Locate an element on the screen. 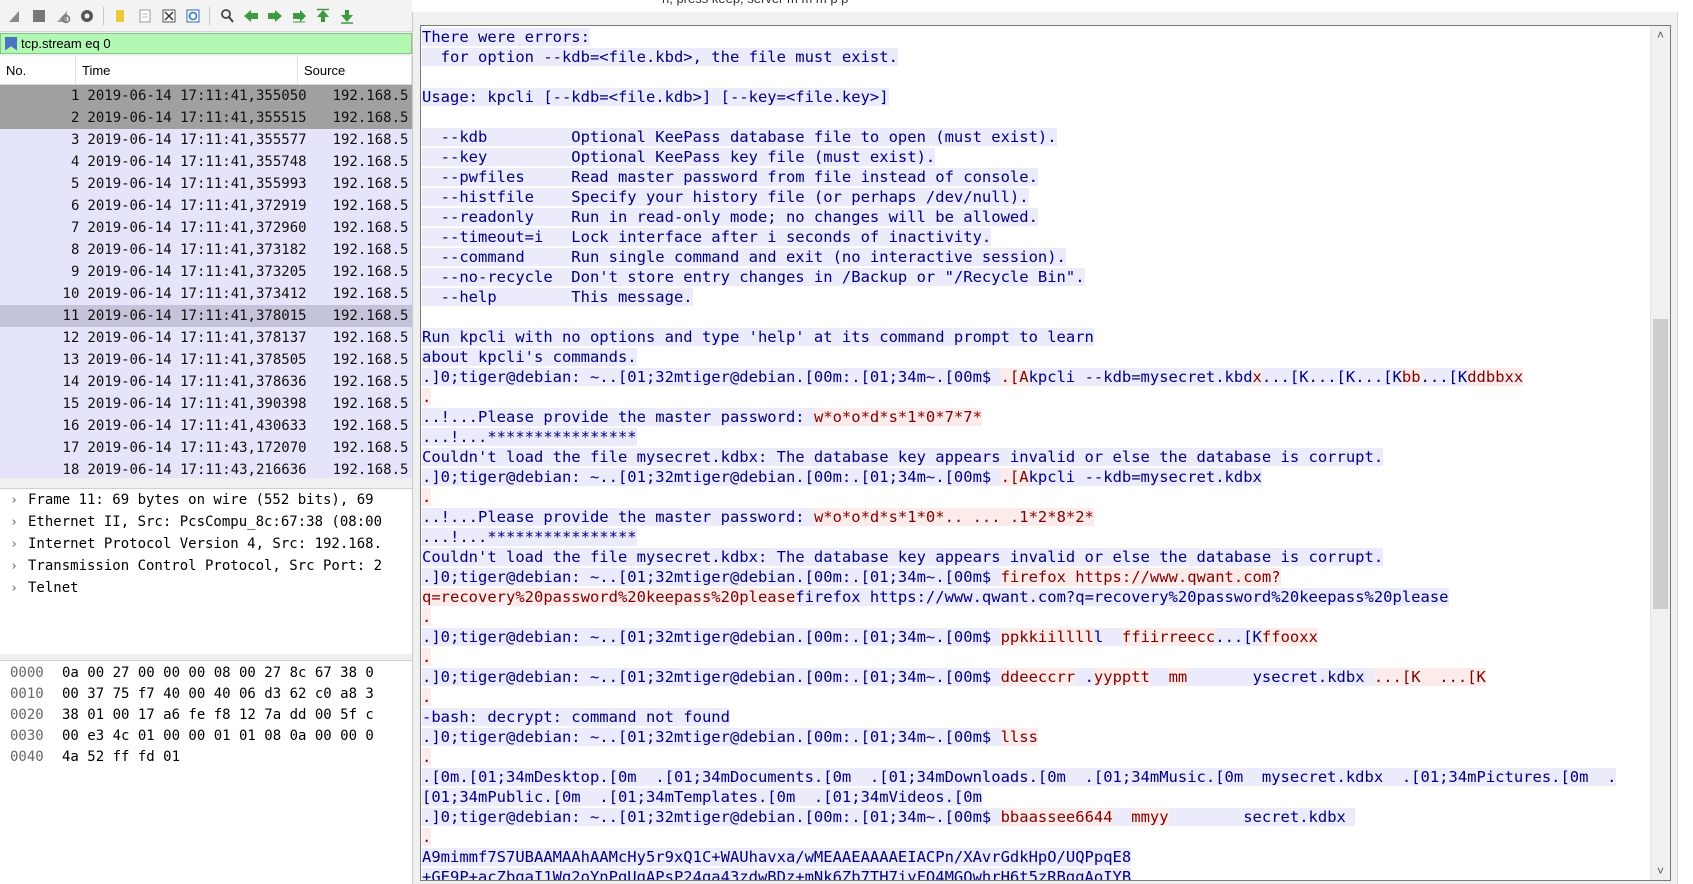  packet-row: 16 2019-06-14 17:11:41,430633 192.168.5 is located at coordinates (206, 426).